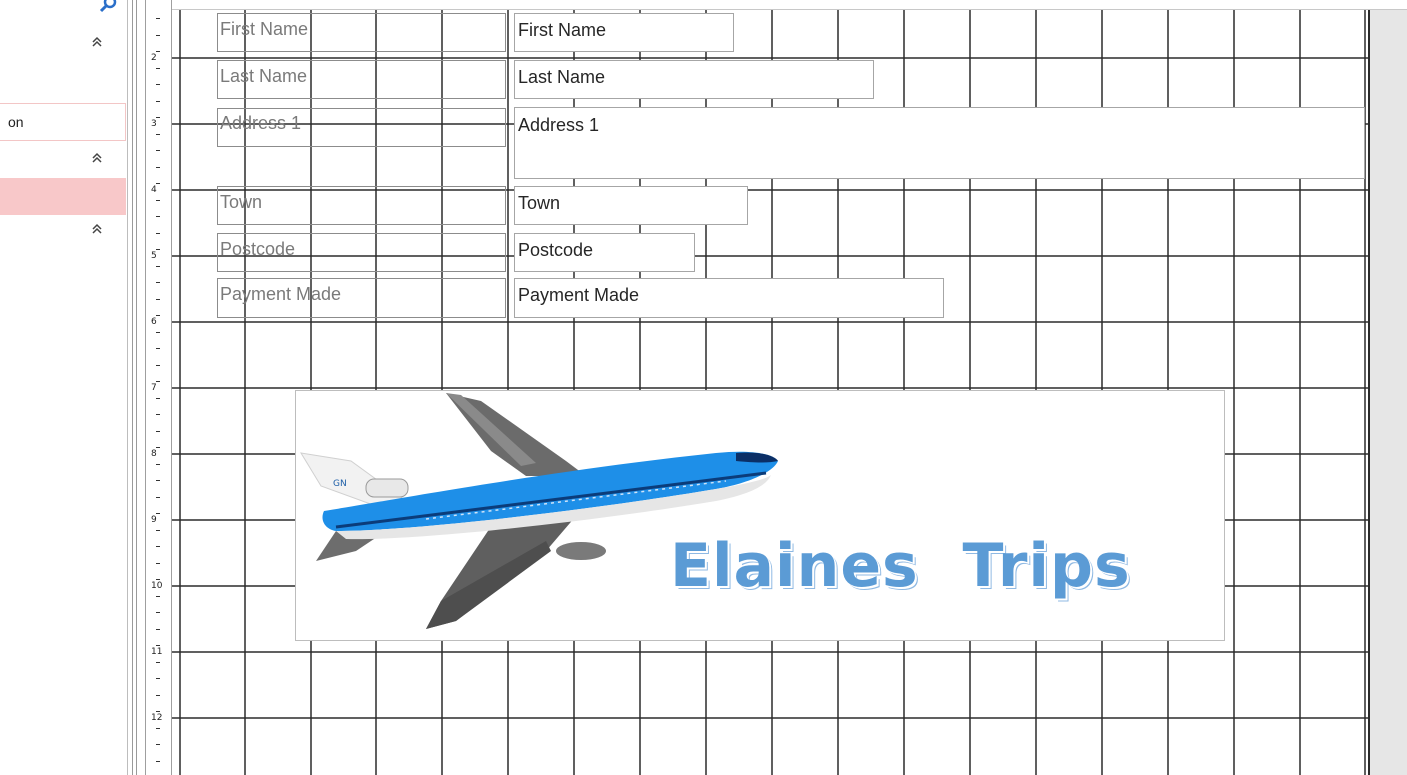  Describe the element at coordinates (158, 387) in the screenshot. I see `vertical-ruler: 2 3 4 5 6 7 8 9 10 11 12` at that location.